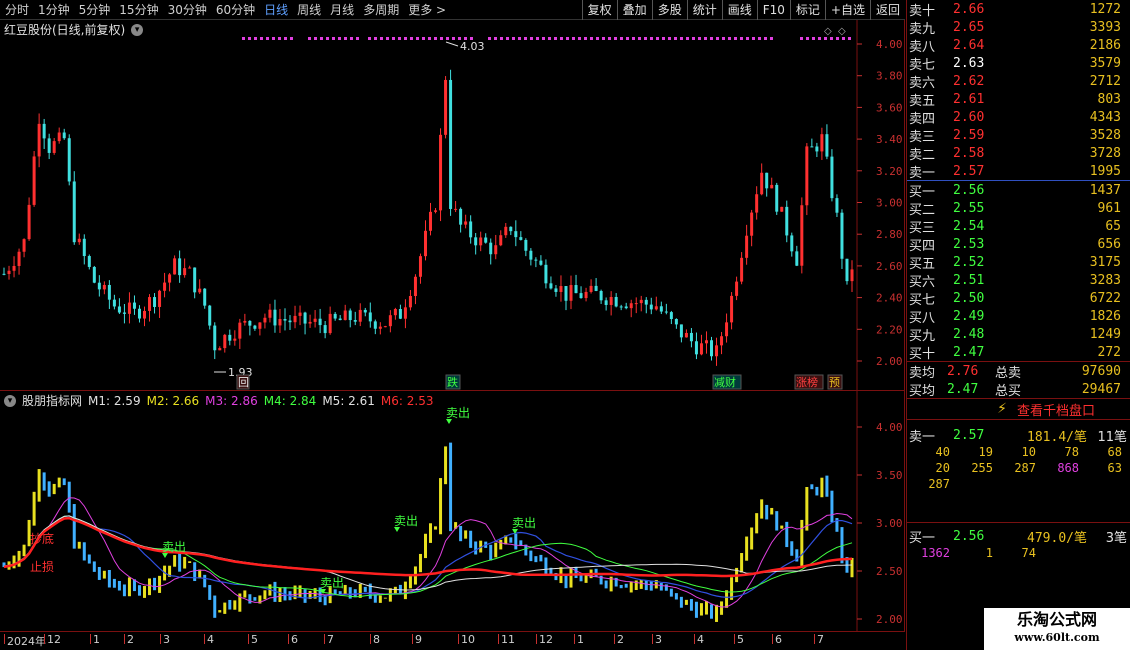 The height and width of the screenshot is (650, 1130). What do you see at coordinates (669, 10) in the screenshot?
I see `tool-button: 多股` at bounding box center [669, 10].